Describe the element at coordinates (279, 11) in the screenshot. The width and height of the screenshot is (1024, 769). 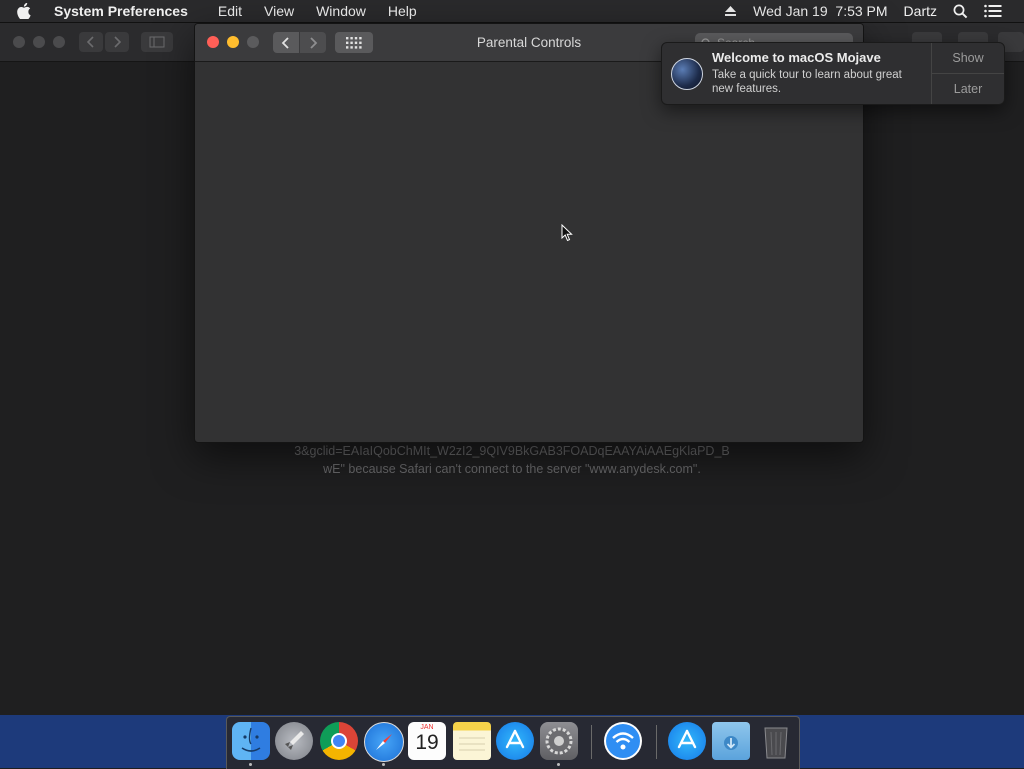
I see `menu-view: View` at that location.